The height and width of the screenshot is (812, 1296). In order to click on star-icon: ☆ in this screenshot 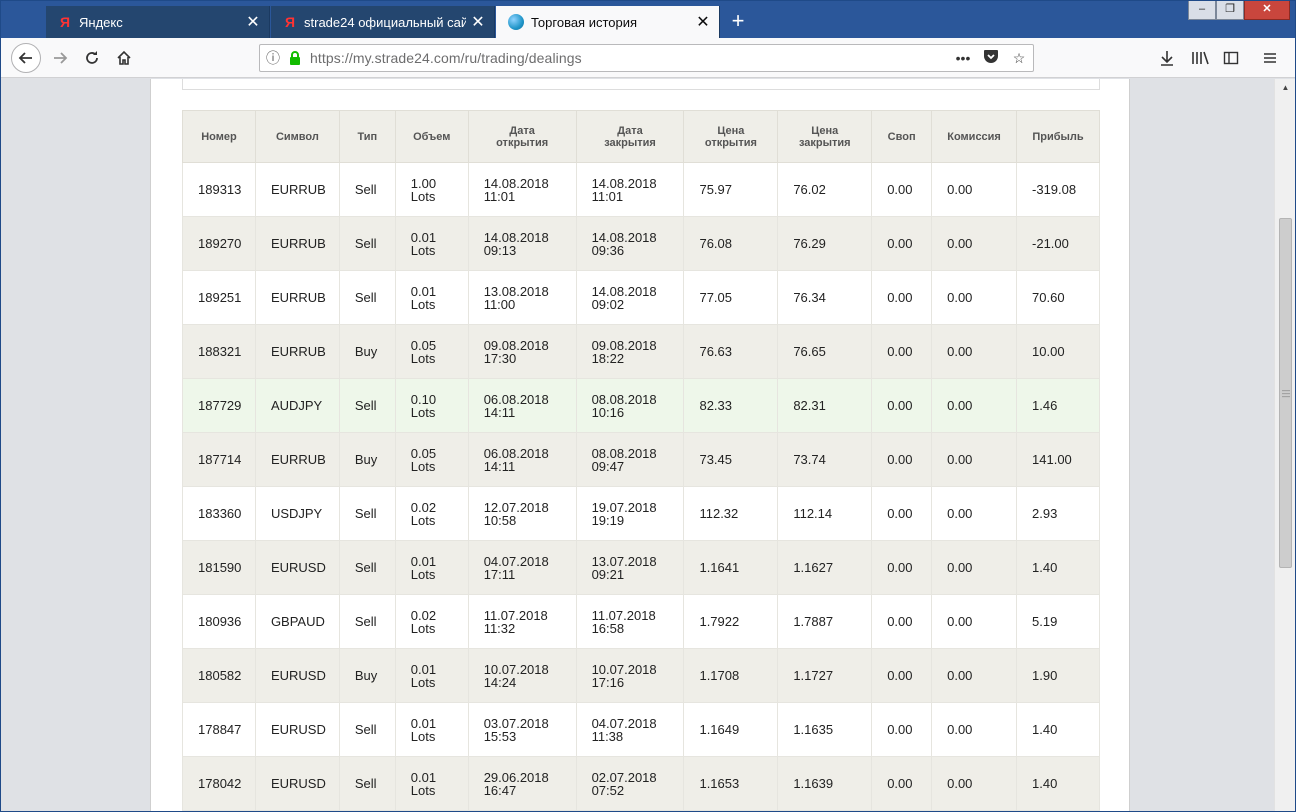, I will do `click(1019, 58)`.